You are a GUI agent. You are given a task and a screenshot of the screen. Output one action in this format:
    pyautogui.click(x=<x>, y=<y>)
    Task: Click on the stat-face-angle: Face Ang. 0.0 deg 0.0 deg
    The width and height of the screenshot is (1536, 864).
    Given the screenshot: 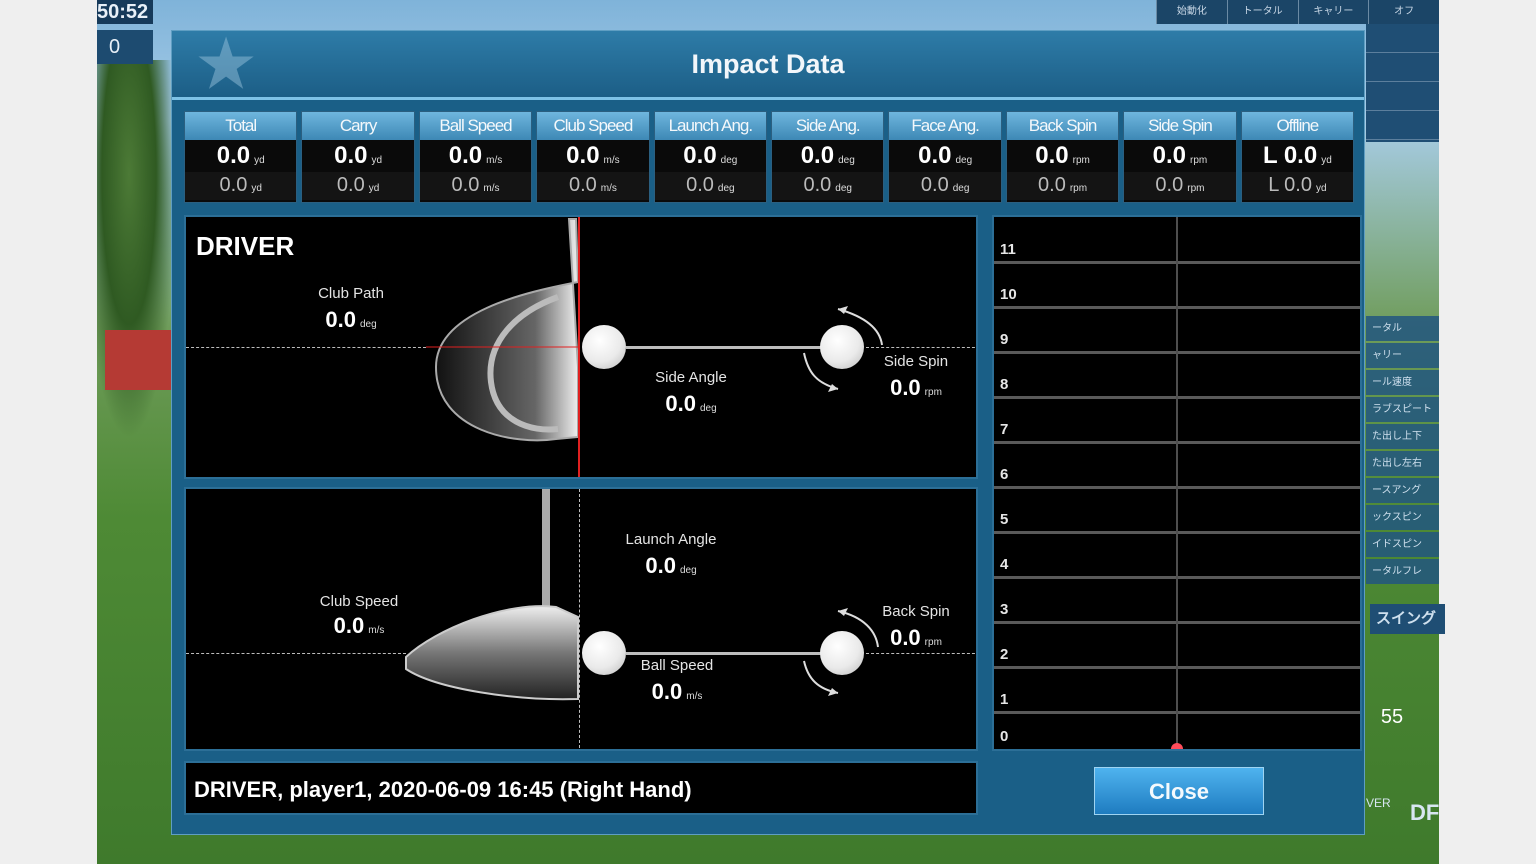 What is the action you would take?
    pyautogui.click(x=945, y=157)
    